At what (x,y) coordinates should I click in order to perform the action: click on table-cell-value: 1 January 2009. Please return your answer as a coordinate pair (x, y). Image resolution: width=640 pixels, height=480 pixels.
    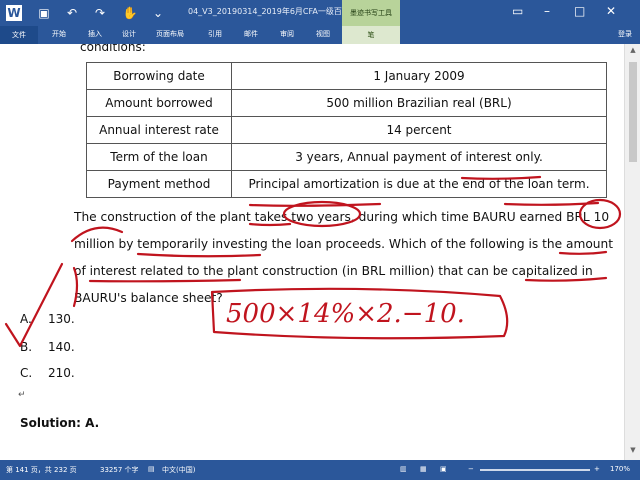
    Looking at the image, I should click on (419, 76).